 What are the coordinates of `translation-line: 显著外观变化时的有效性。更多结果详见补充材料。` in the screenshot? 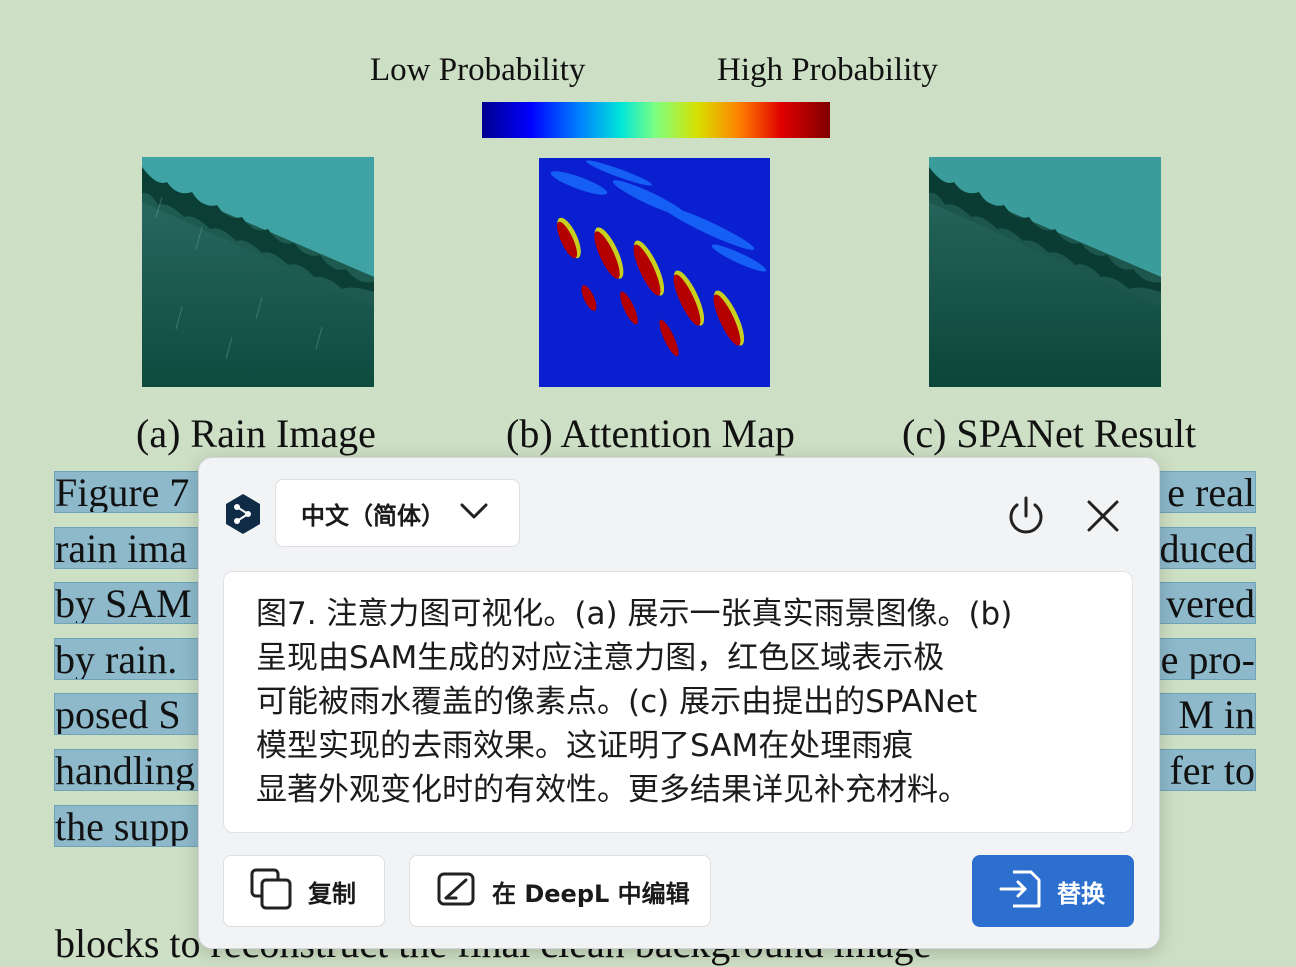 It's located at (612, 790).